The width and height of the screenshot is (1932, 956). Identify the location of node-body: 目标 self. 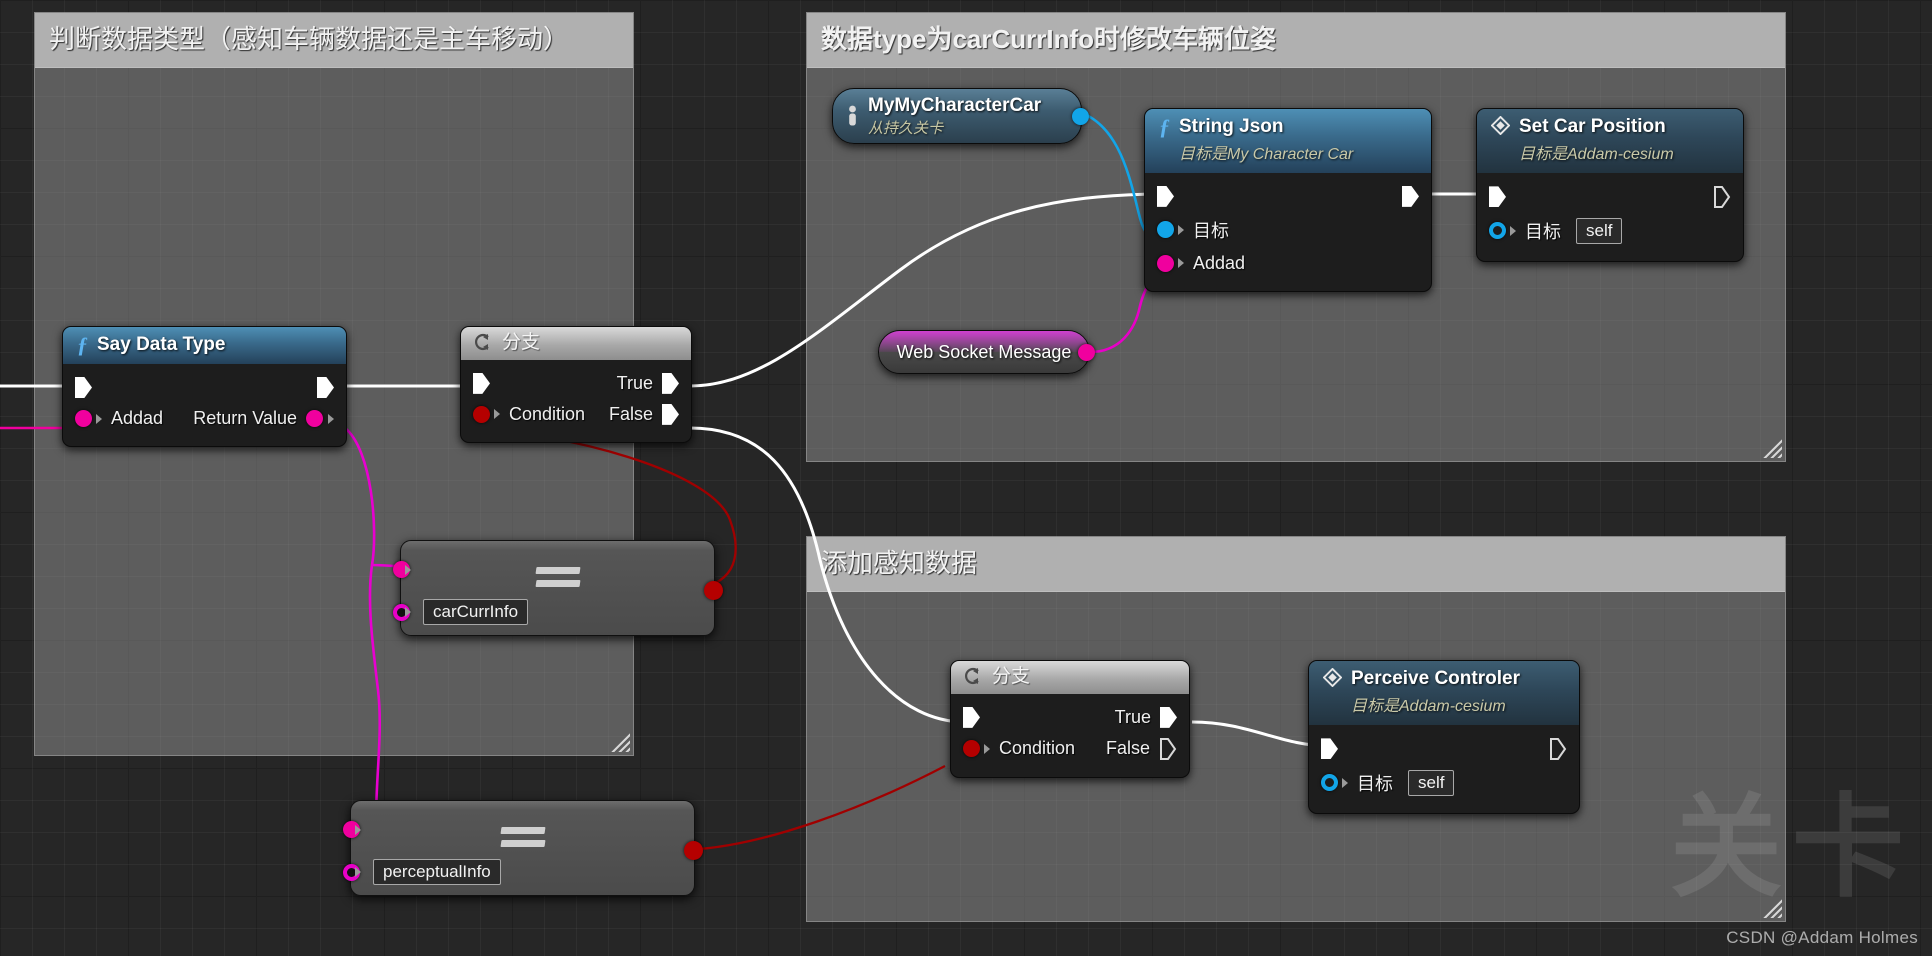
(1444, 769).